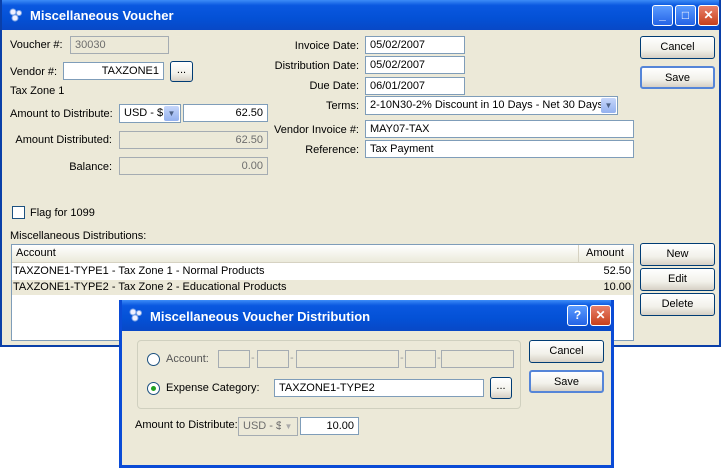 This screenshot has height=469, width=725. I want to click on vendor-invoice-label: Vendor Invoice #:, so click(316, 130).